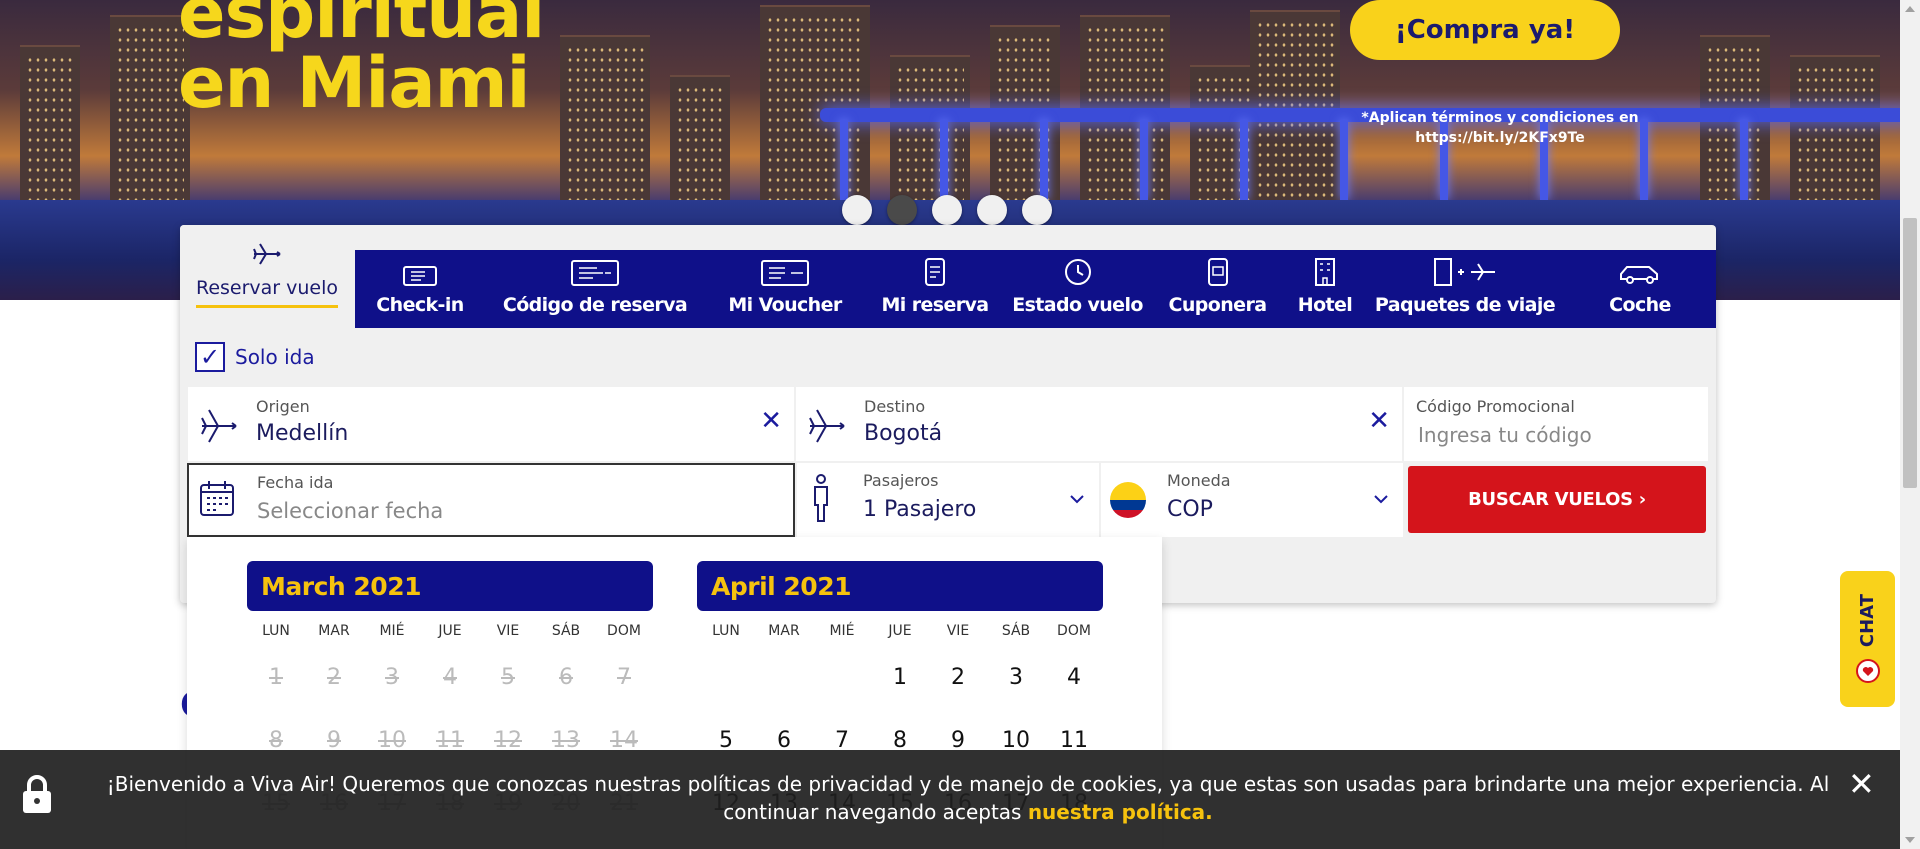 The width and height of the screenshot is (1920, 849). What do you see at coordinates (1500, 118) in the screenshot?
I see `terms-line-1: *Aplican términos y condiciones en` at bounding box center [1500, 118].